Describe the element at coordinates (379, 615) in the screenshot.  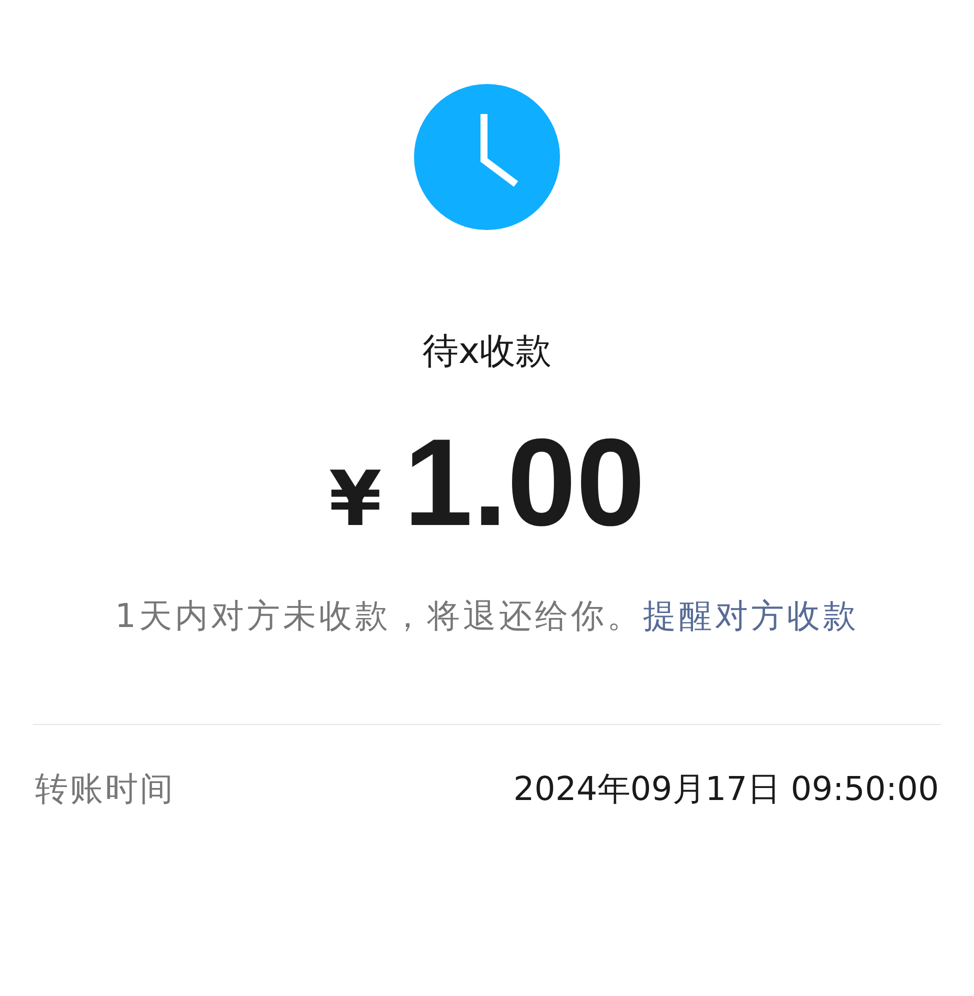
I see `notice-text: 1天内对方未收款，将退还给你。` at that location.